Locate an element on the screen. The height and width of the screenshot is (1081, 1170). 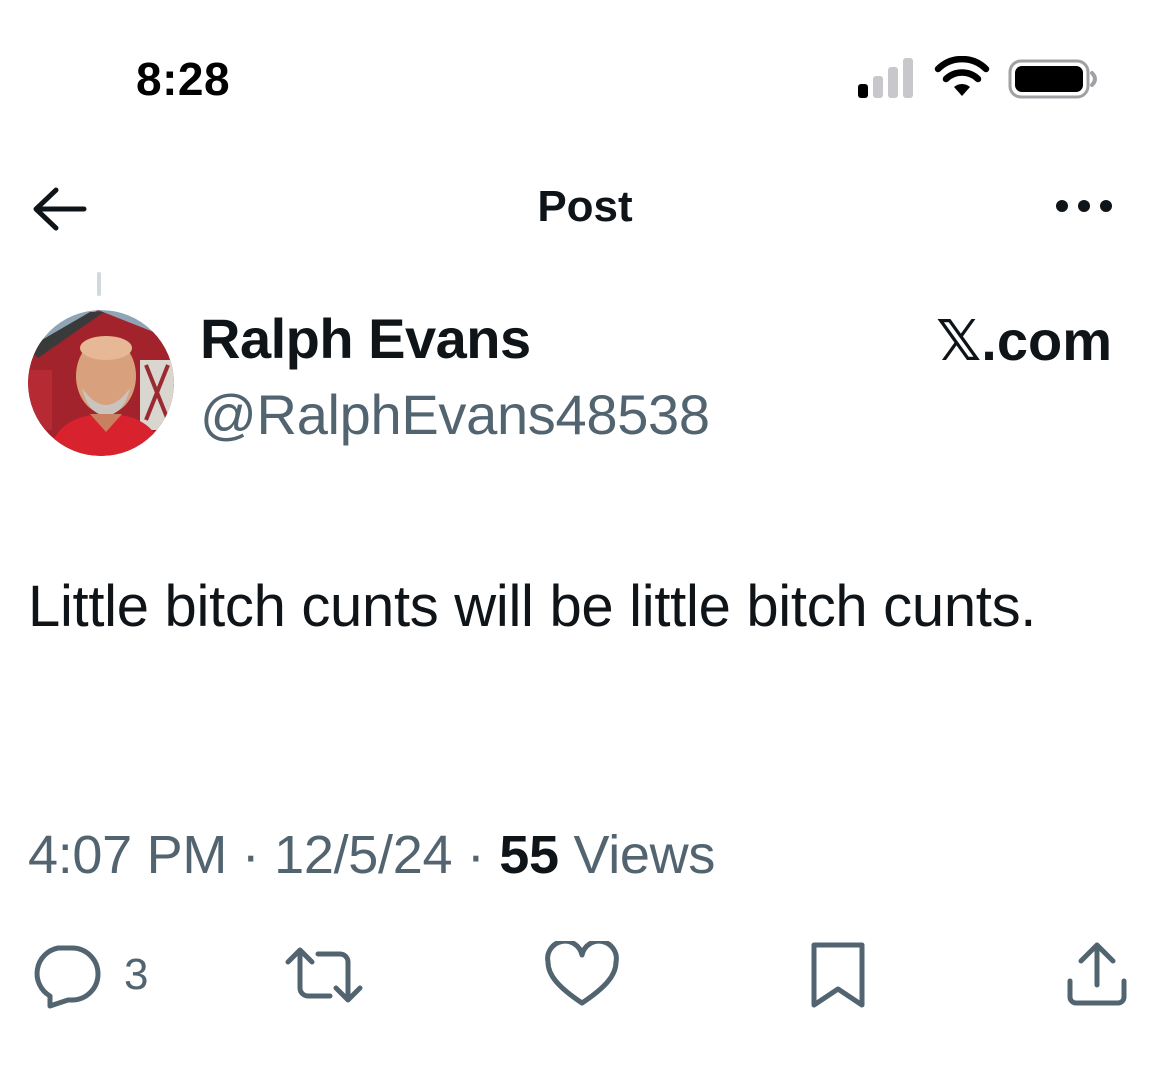
like-button is located at coordinates (582, 975).